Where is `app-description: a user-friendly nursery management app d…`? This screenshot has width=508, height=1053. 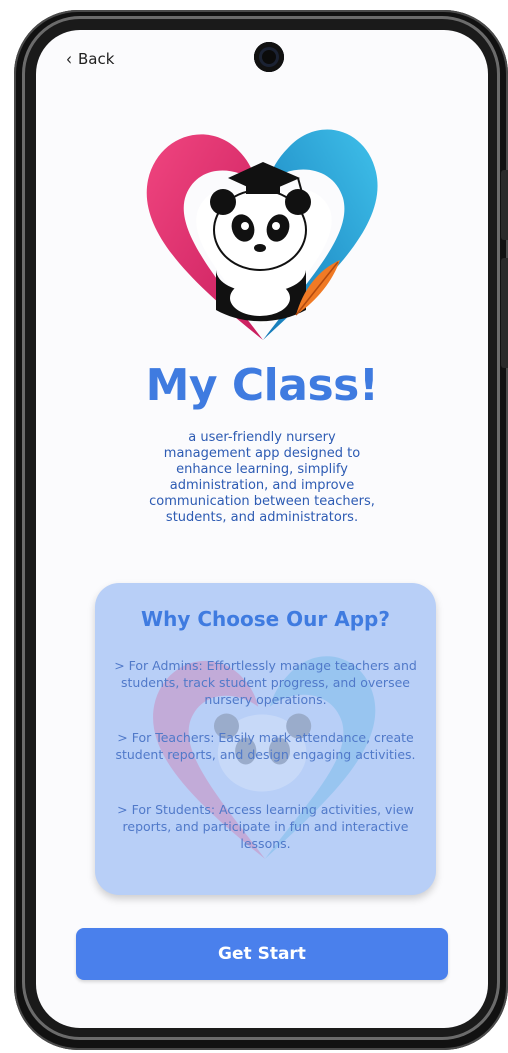 app-description: a user-friendly nursery management app d… is located at coordinates (262, 477).